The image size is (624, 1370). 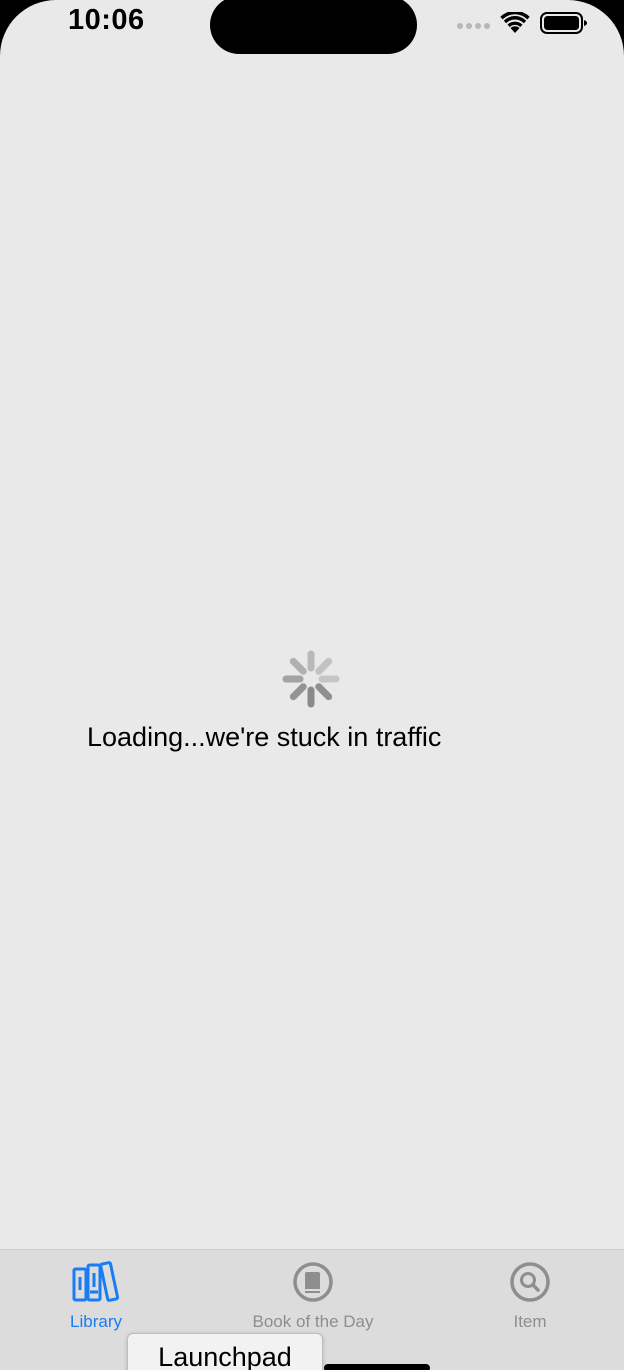 What do you see at coordinates (530, 1321) in the screenshot?
I see `tab-item-label: Item` at bounding box center [530, 1321].